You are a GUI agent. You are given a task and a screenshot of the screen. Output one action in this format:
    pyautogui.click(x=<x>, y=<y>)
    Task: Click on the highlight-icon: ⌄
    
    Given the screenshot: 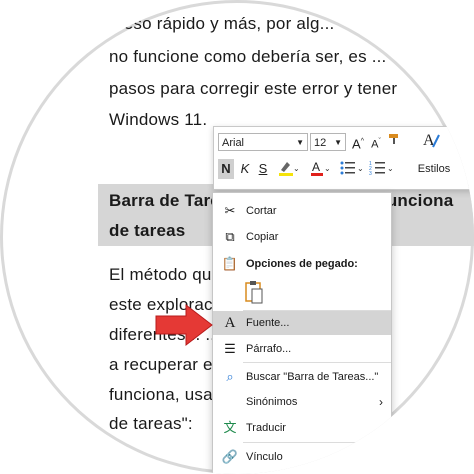 What is the action you would take?
    pyautogui.click(x=288, y=169)
    